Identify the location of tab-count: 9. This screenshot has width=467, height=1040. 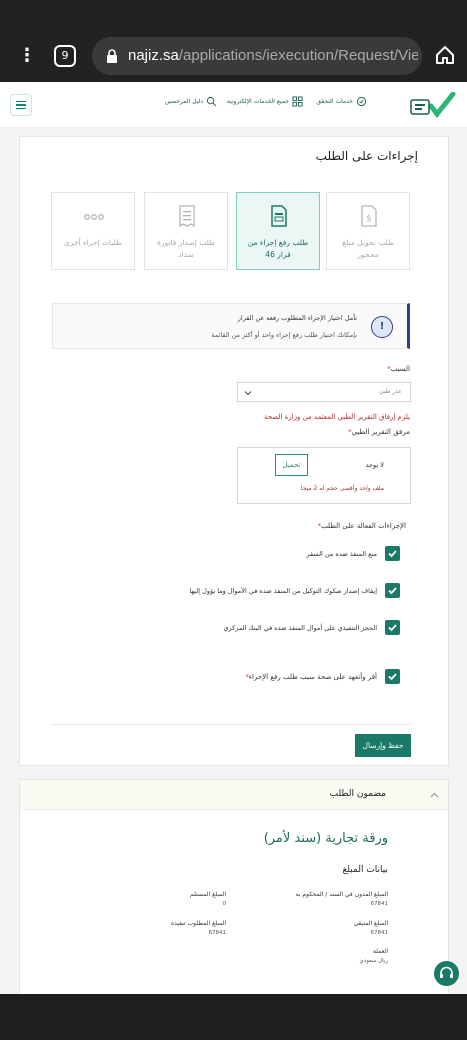
(65, 55).